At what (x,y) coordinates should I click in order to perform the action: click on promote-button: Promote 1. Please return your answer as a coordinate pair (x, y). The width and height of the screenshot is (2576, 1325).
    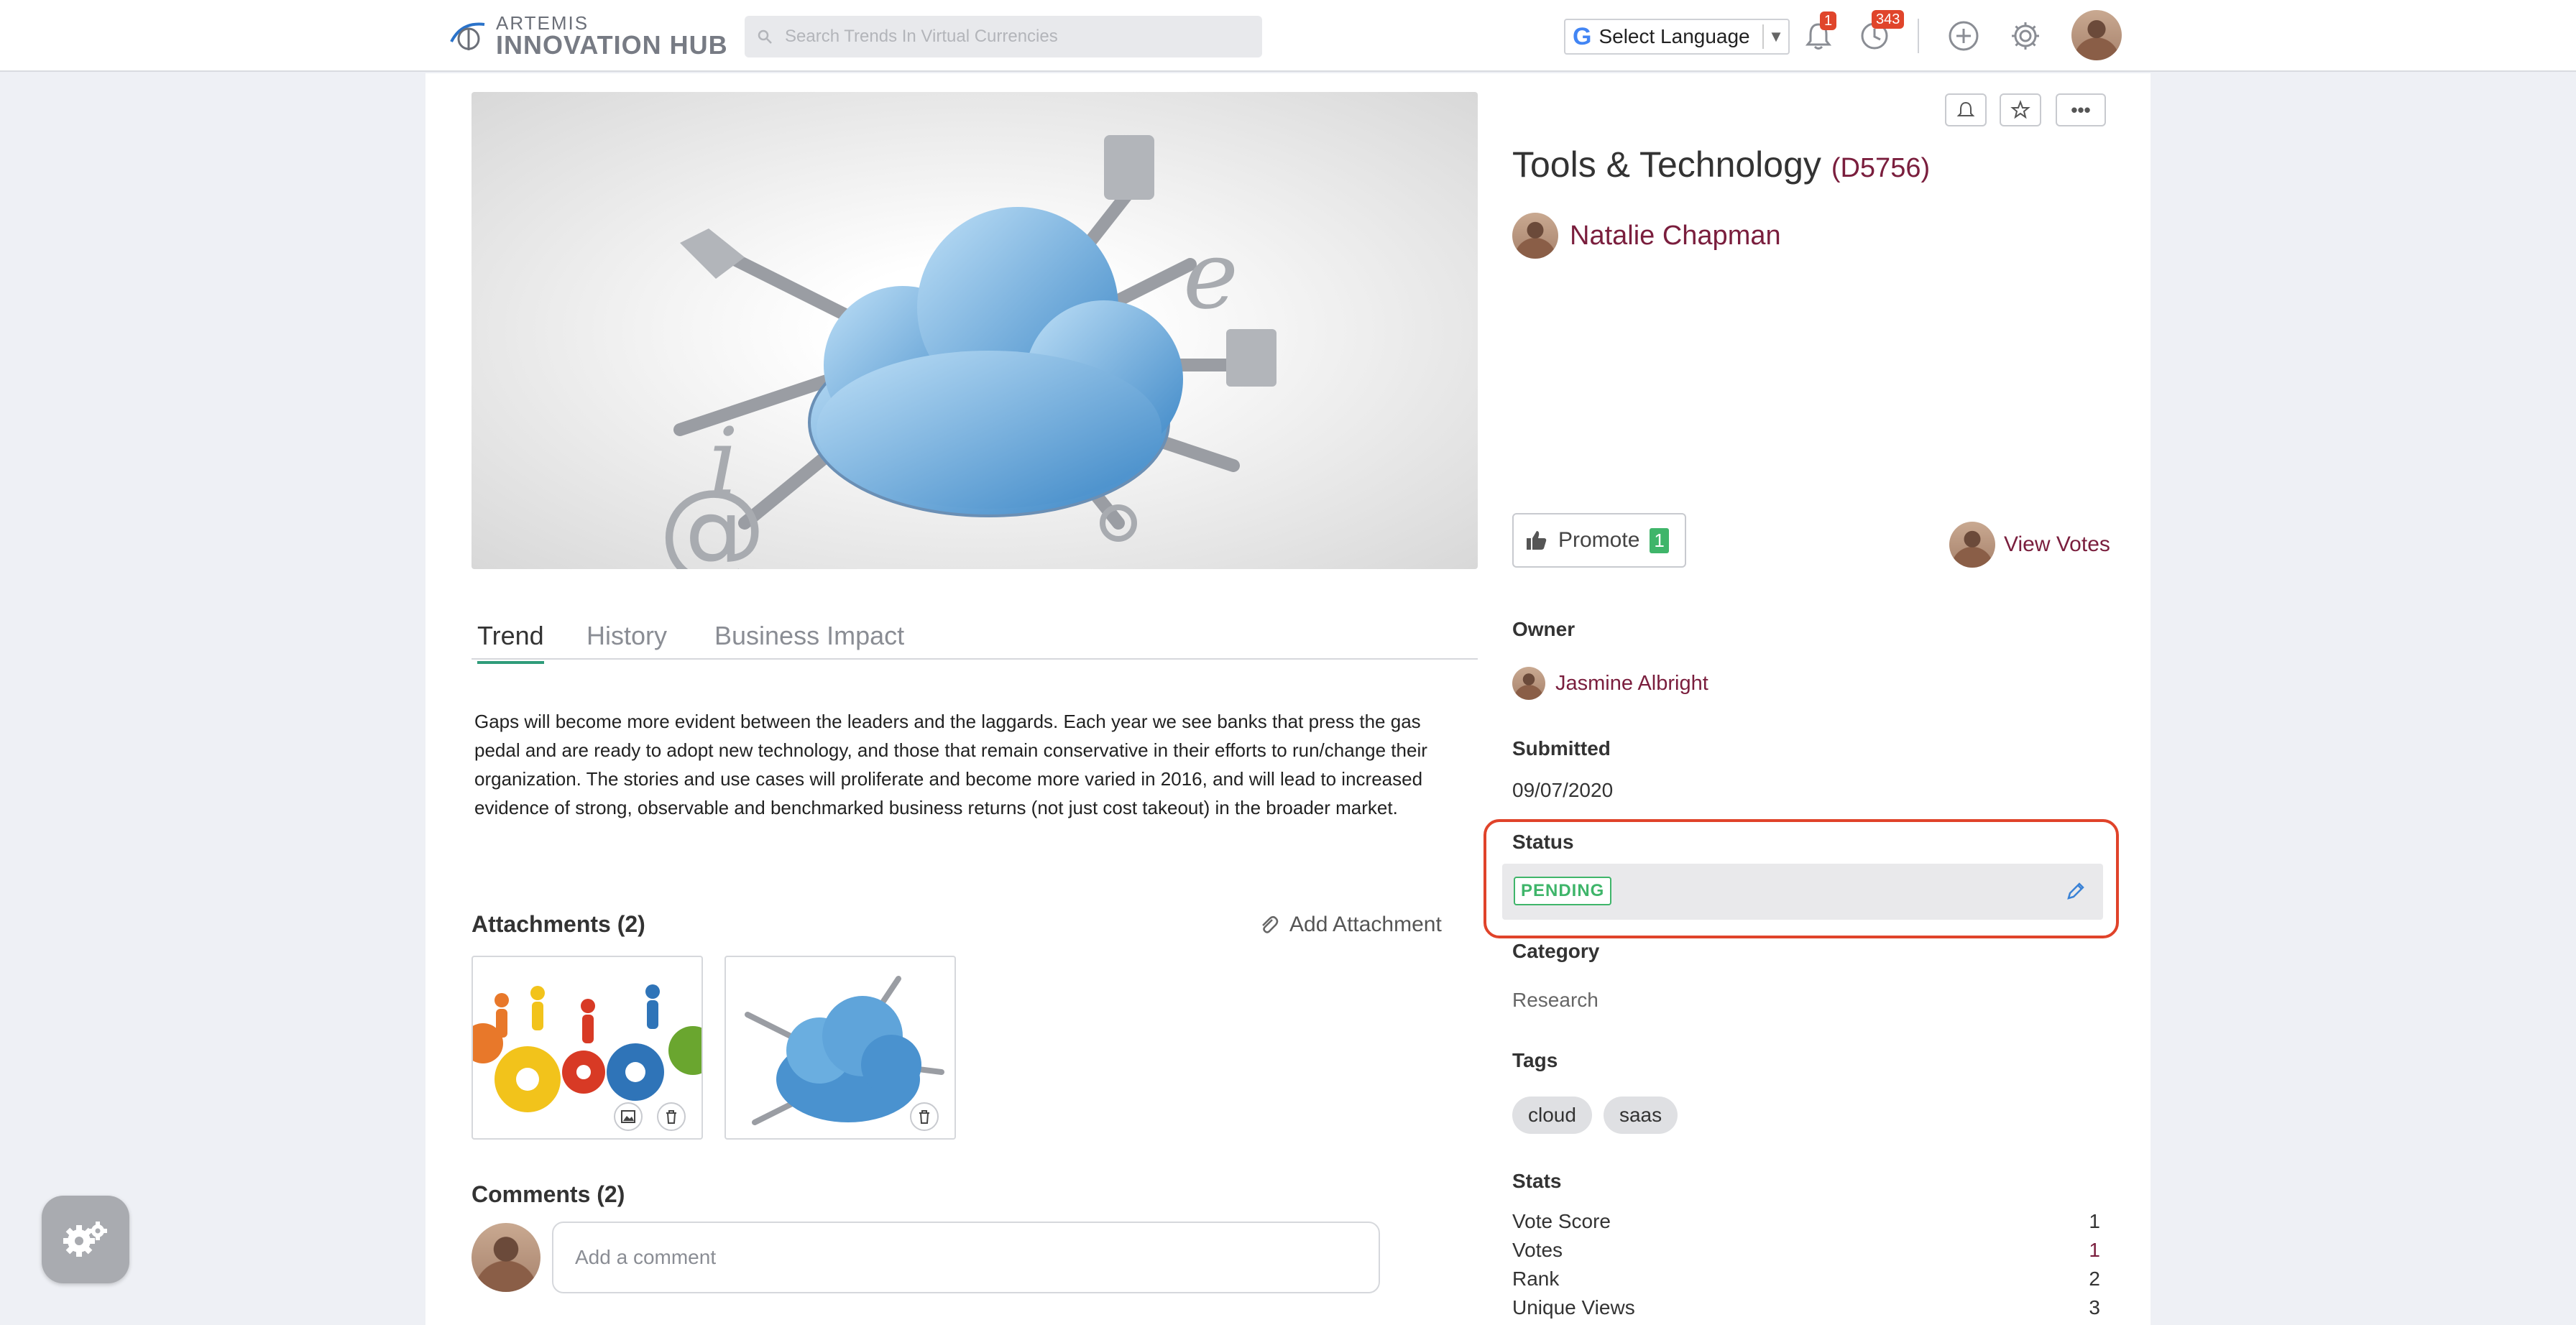
    Looking at the image, I should click on (1599, 540).